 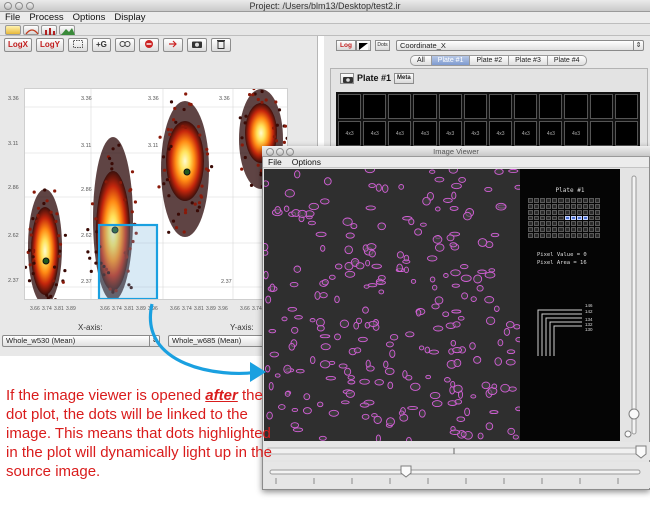 I want to click on log-x-button: LogX, so click(x=18, y=45).